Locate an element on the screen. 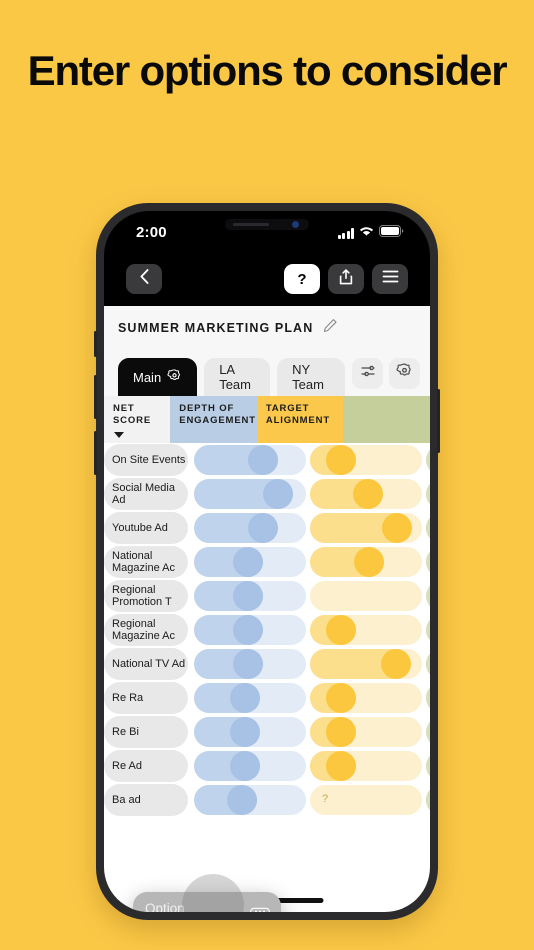 The image size is (534, 950). hamburger-menu-button is located at coordinates (390, 279).